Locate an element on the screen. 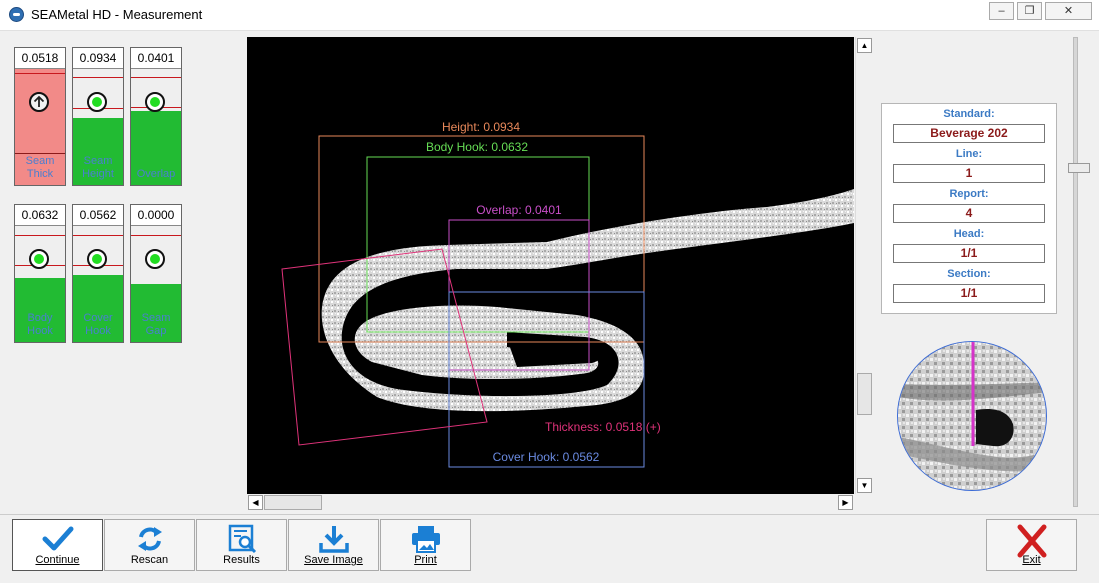 Image resolution: width=1099 pixels, height=583 pixels. zoom-detail-image is located at coordinates (972, 416).